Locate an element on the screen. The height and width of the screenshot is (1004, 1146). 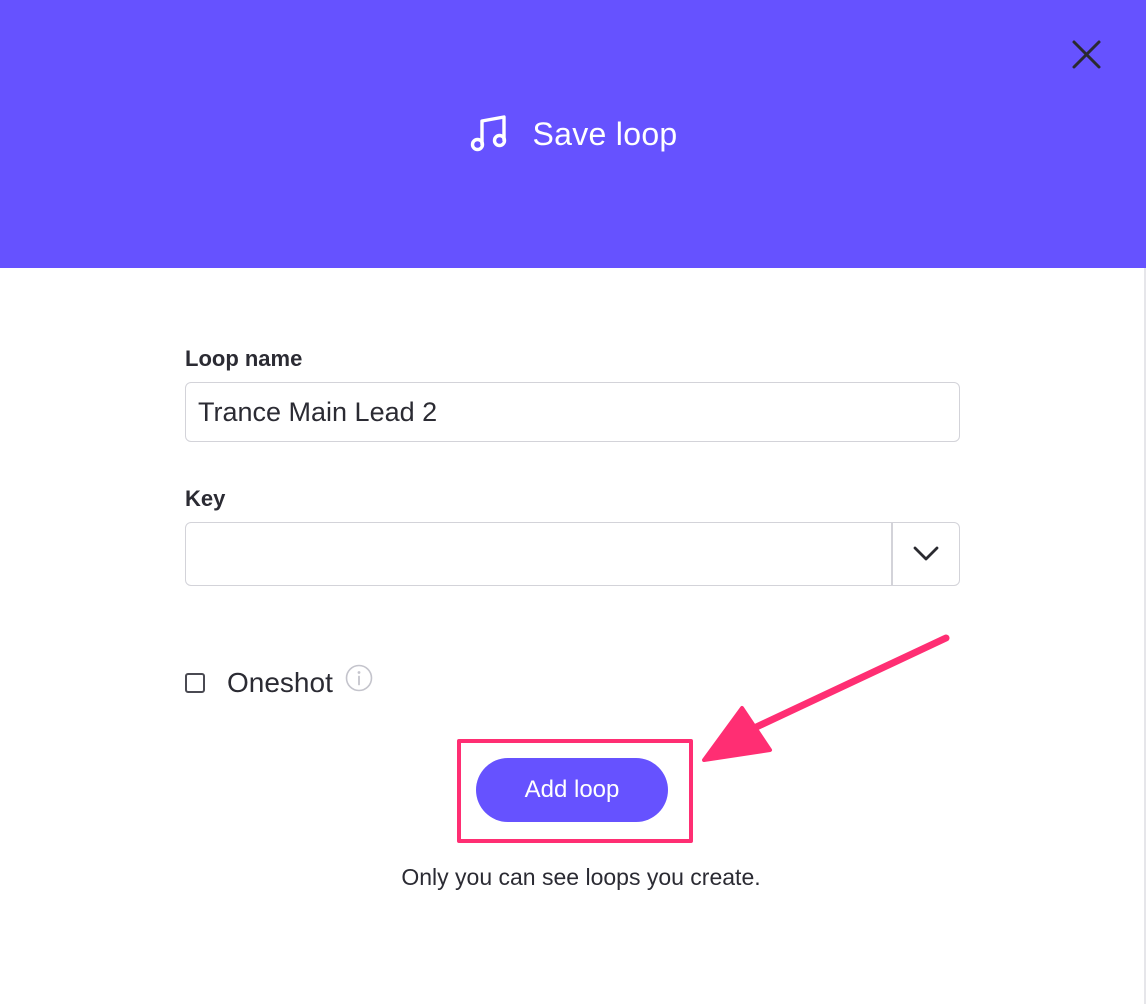
dialog-title: Save loop is located at coordinates (605, 133).